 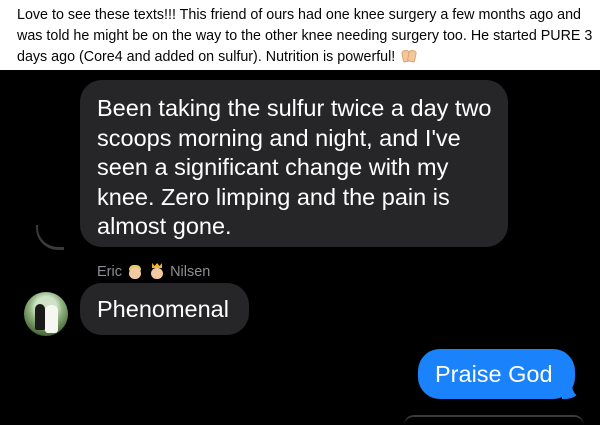 What do you see at coordinates (494, 420) in the screenshot?
I see `next-bubble-edge` at bounding box center [494, 420].